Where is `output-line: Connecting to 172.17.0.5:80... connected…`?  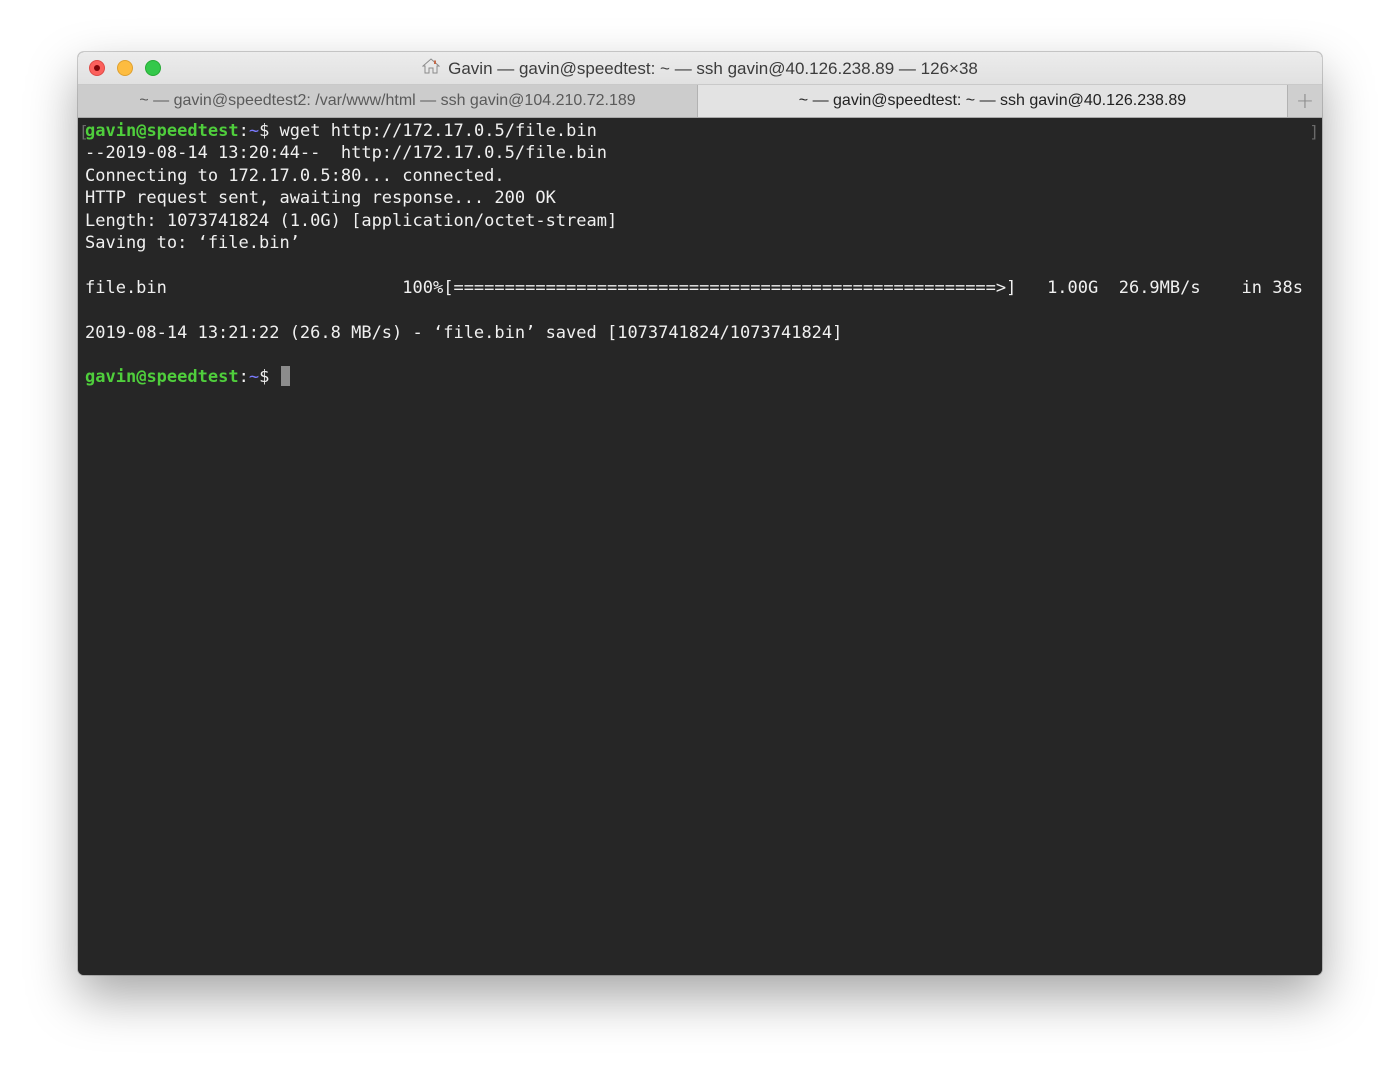
output-line: Connecting to 172.17.0.5:80... connected… is located at coordinates (295, 175).